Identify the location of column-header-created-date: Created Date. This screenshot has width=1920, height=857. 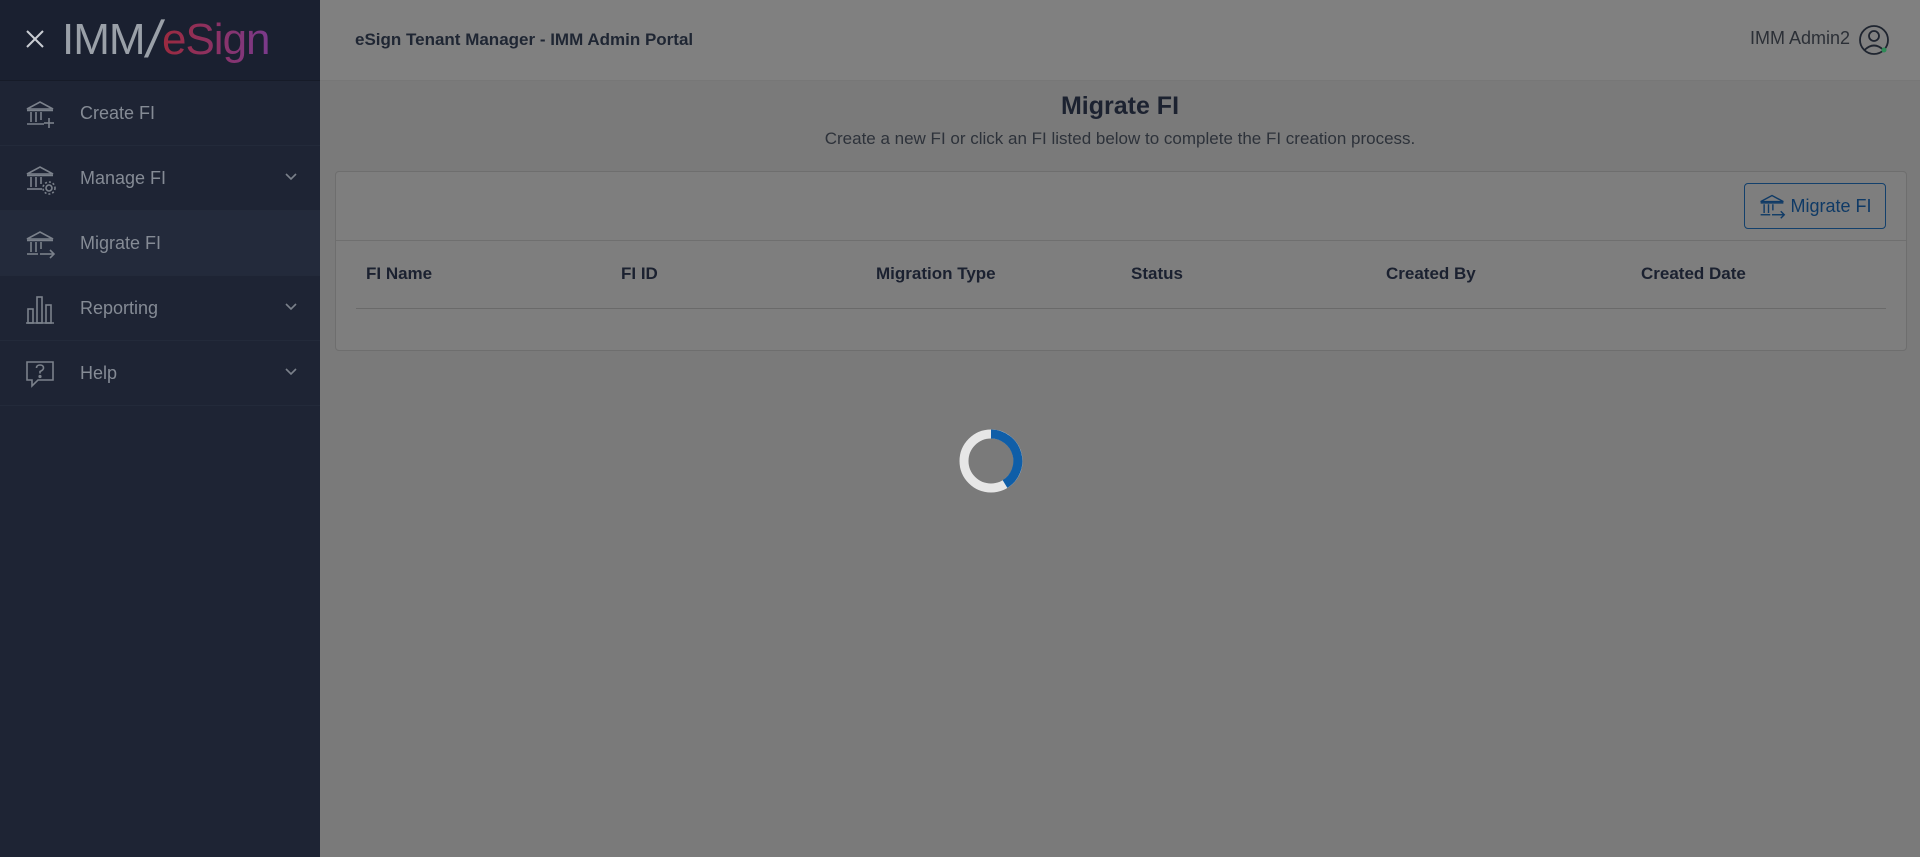
(1758, 274).